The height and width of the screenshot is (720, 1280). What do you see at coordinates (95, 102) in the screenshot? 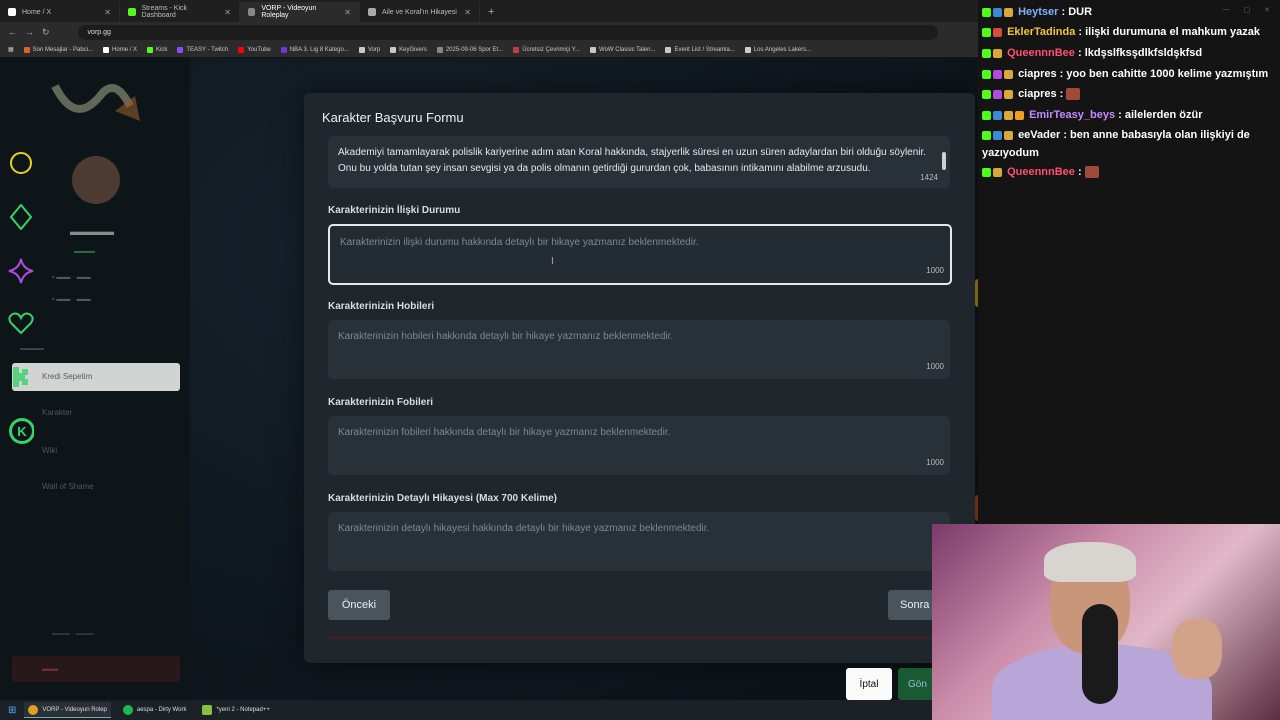
I see `vorp-logo-mark` at bounding box center [95, 102].